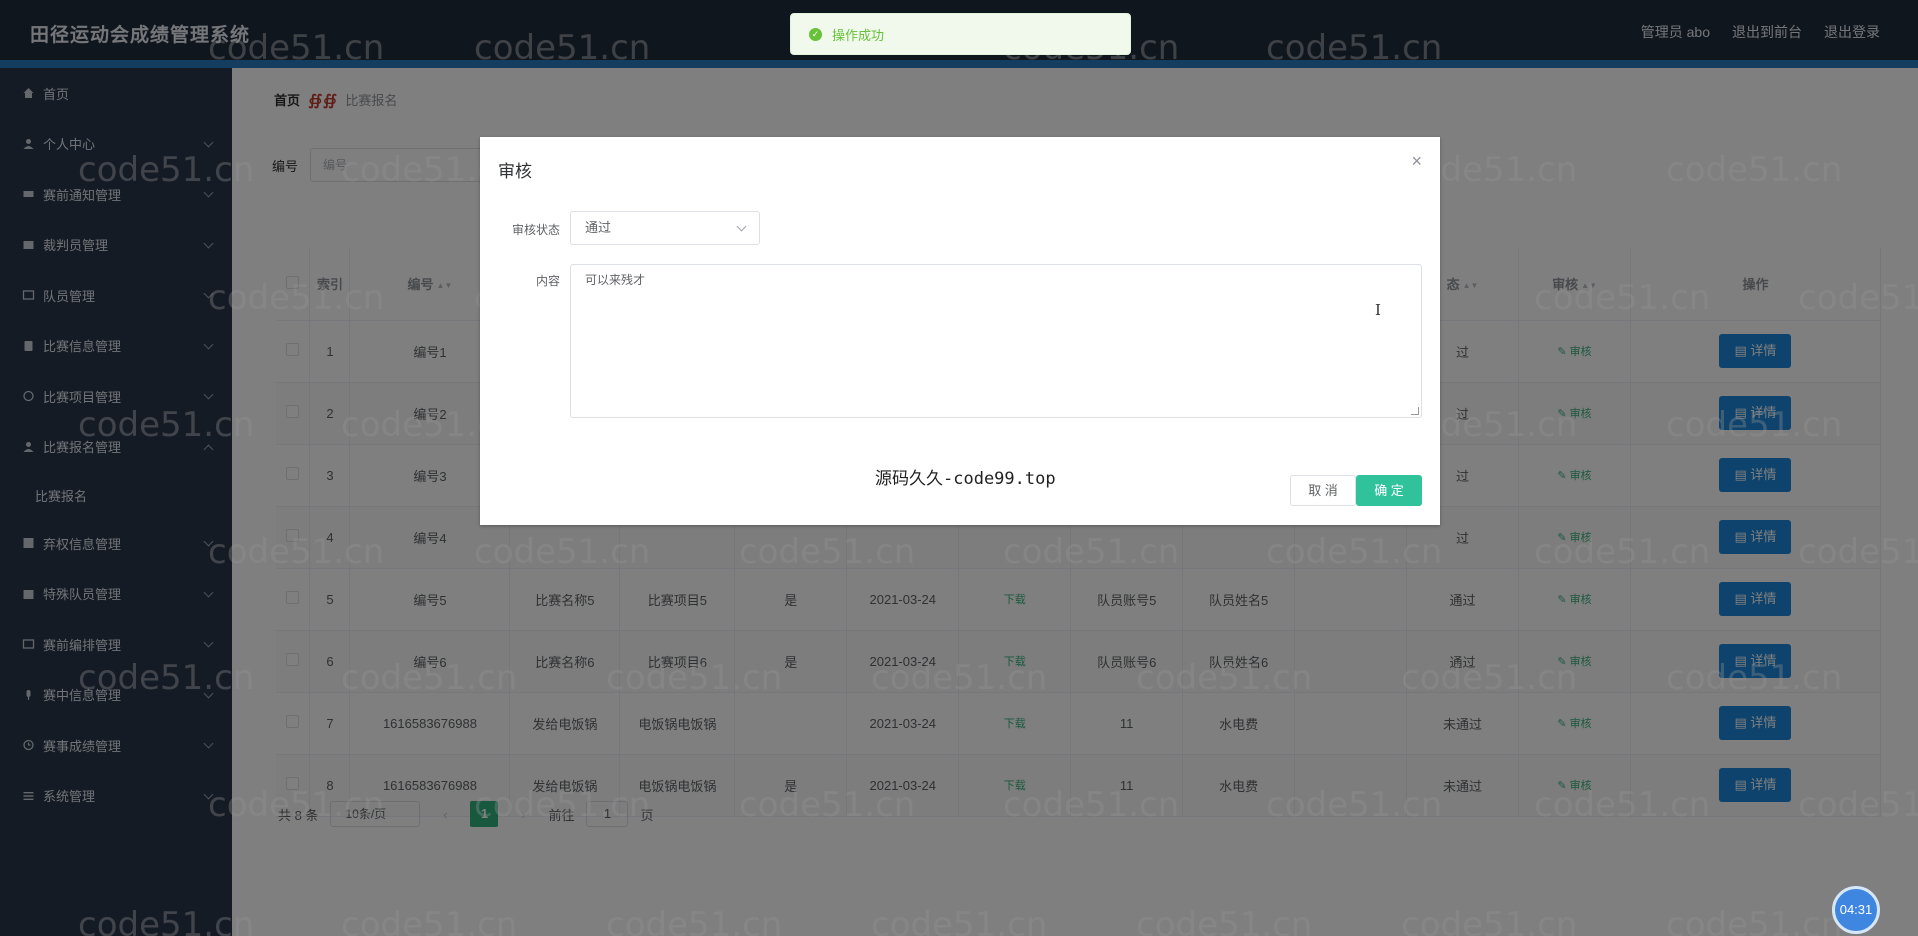 This screenshot has width=1918, height=936. I want to click on success-toast: ✓ 操作成功, so click(960, 34).